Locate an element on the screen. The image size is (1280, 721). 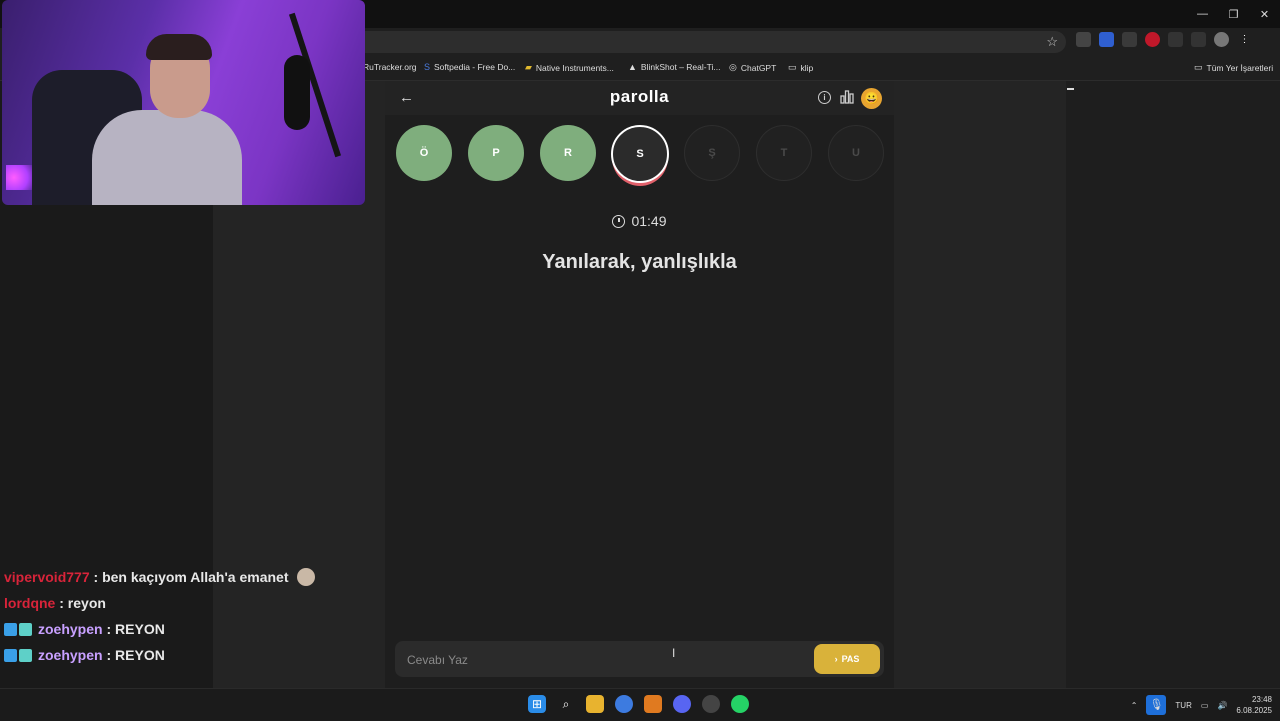
letter-circle-pending: U is located at coordinates (856, 153).